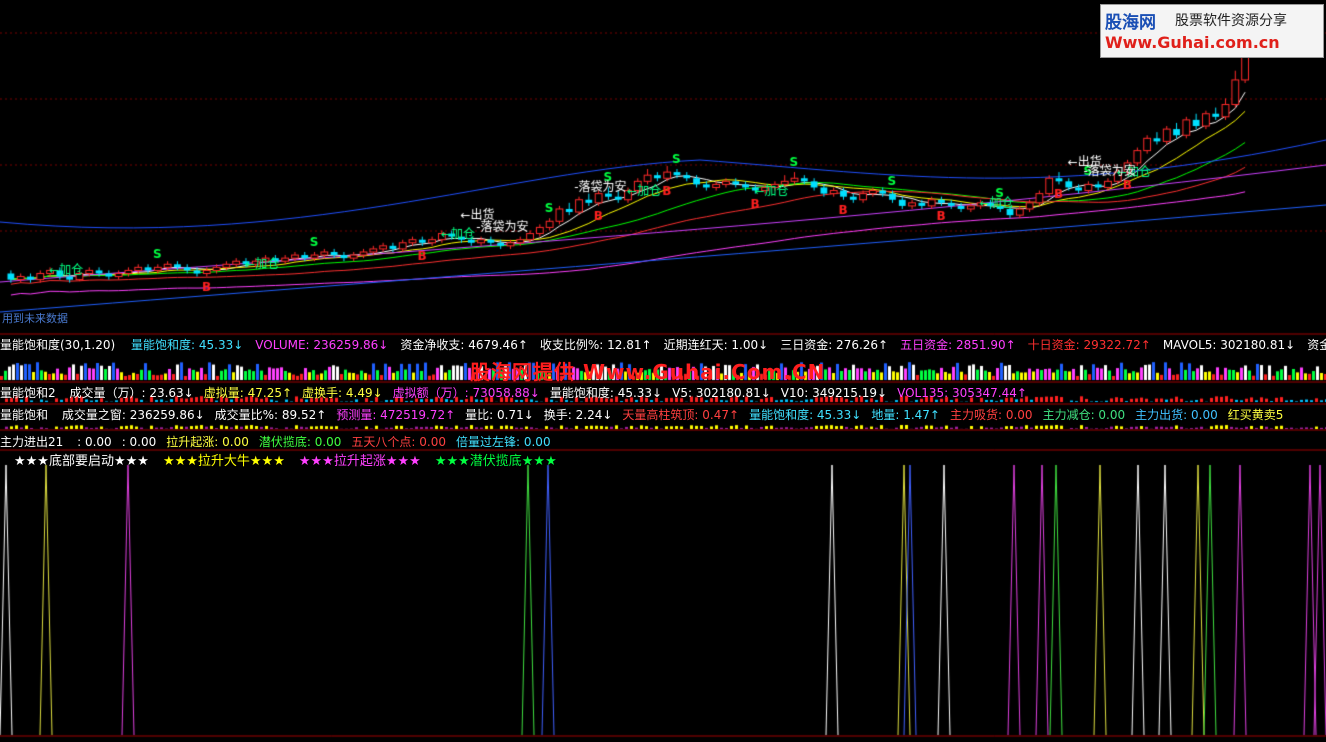 The height and width of the screenshot is (742, 1326). Describe the element at coordinates (1316, 345) in the screenshot. I see `row1-item: 资金异动135` at that location.